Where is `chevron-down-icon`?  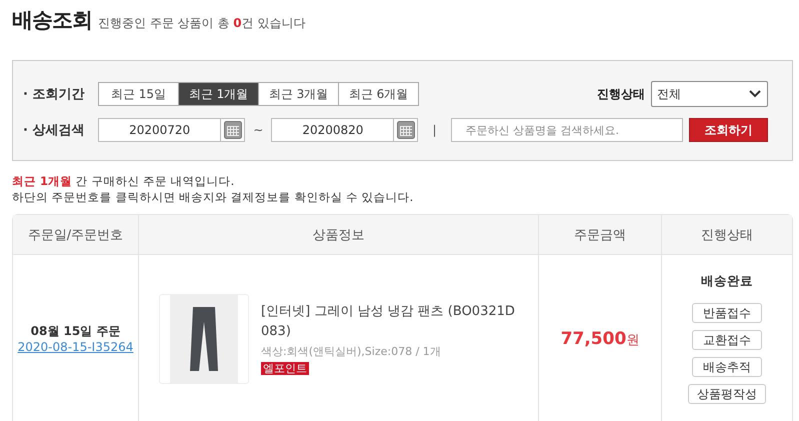
chevron-down-icon is located at coordinates (755, 94).